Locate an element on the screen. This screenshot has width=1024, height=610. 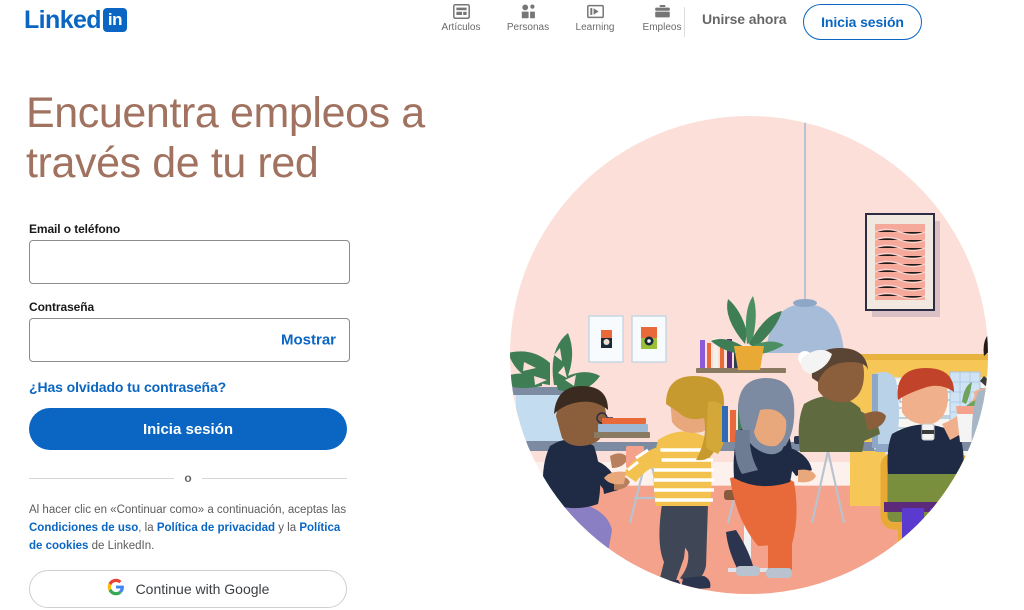
divider-label: o is located at coordinates (188, 478).